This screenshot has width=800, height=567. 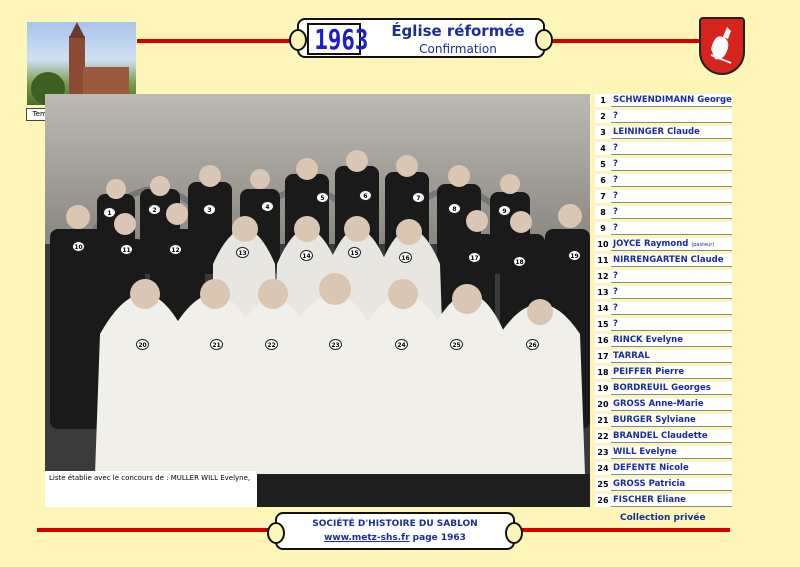 I want to click on list-item-name: BRANDEL Claudette, so click(x=671, y=436).